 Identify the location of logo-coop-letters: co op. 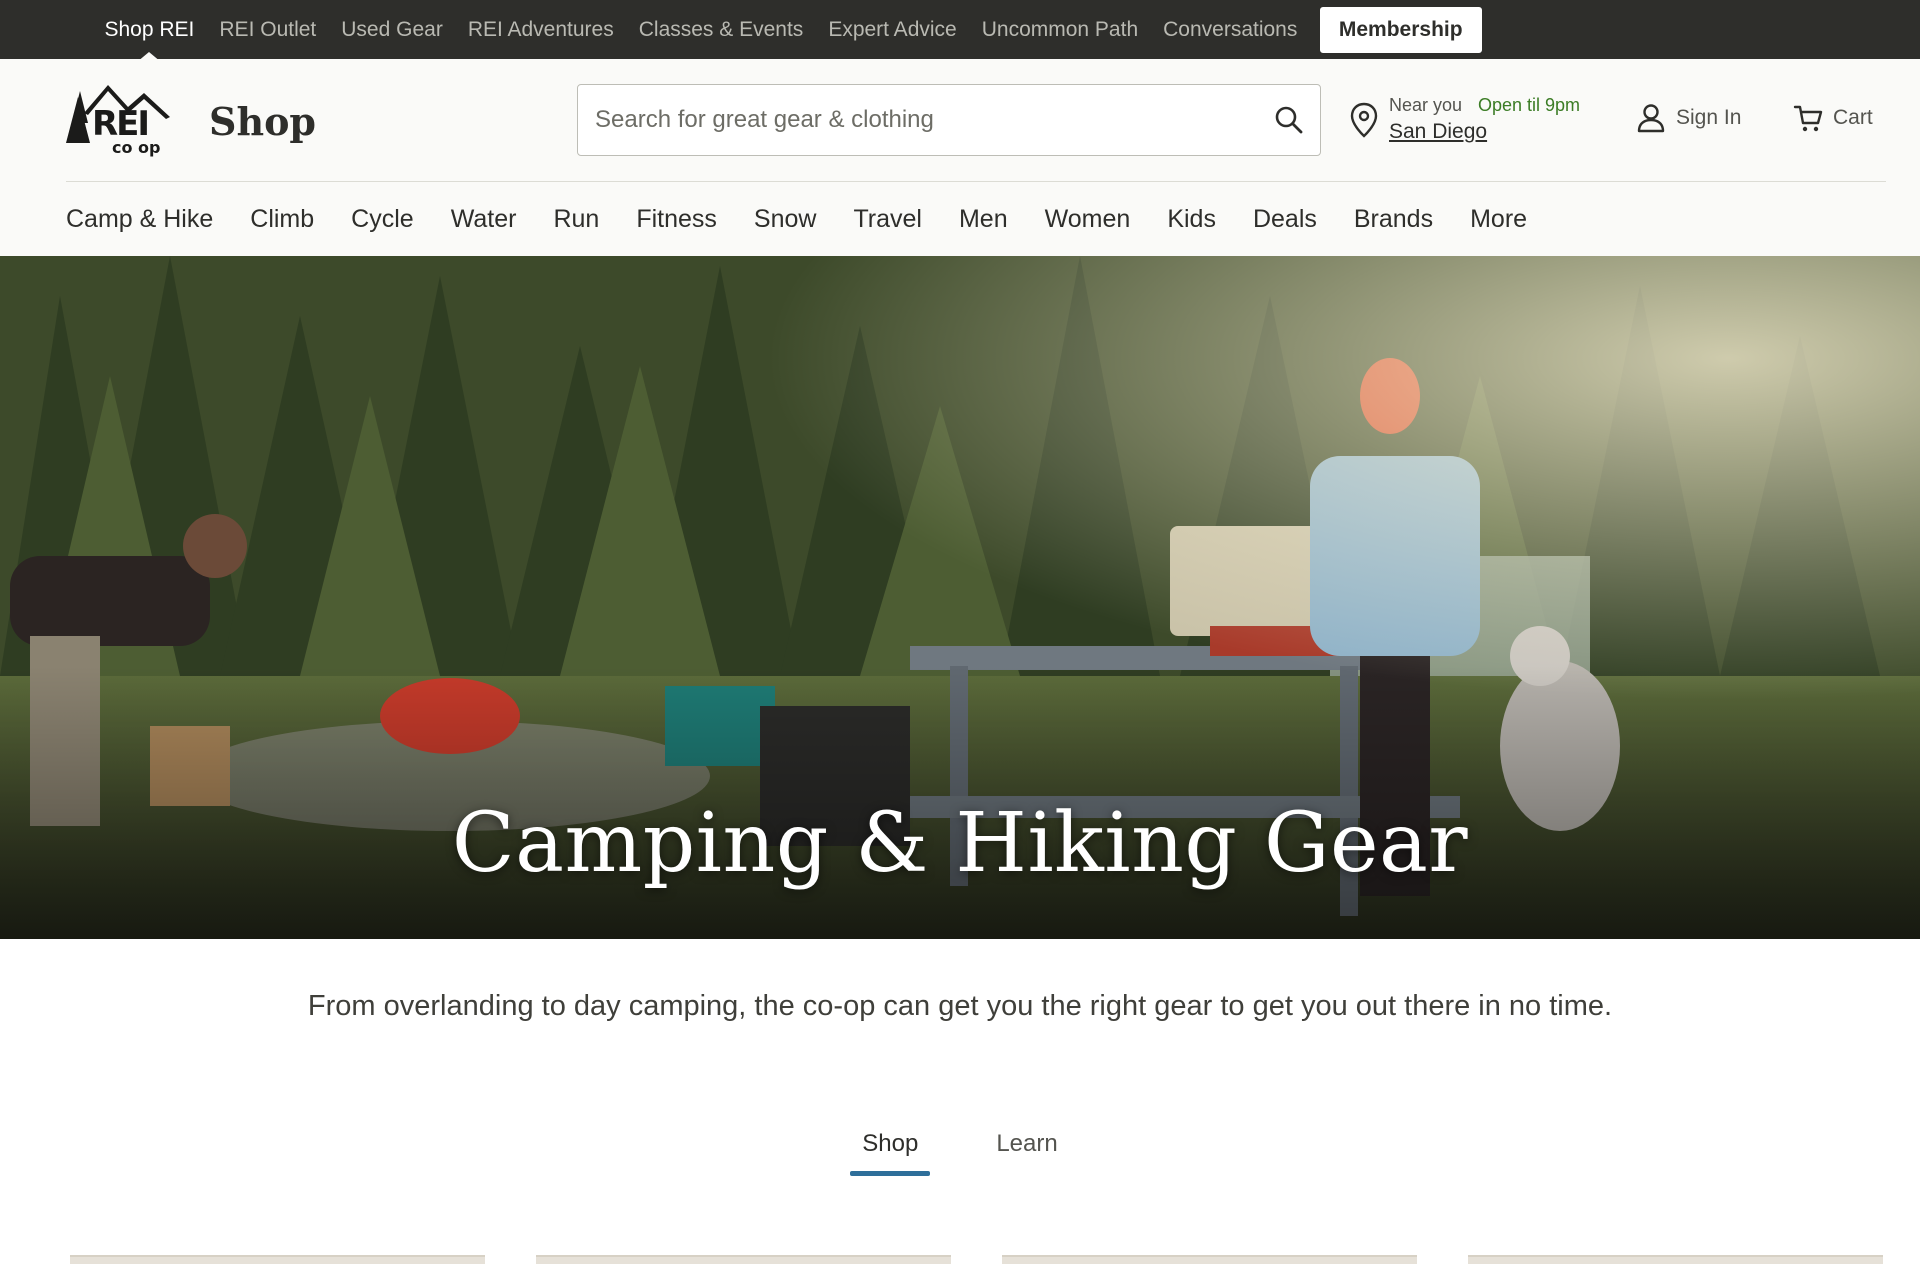
(136, 147).